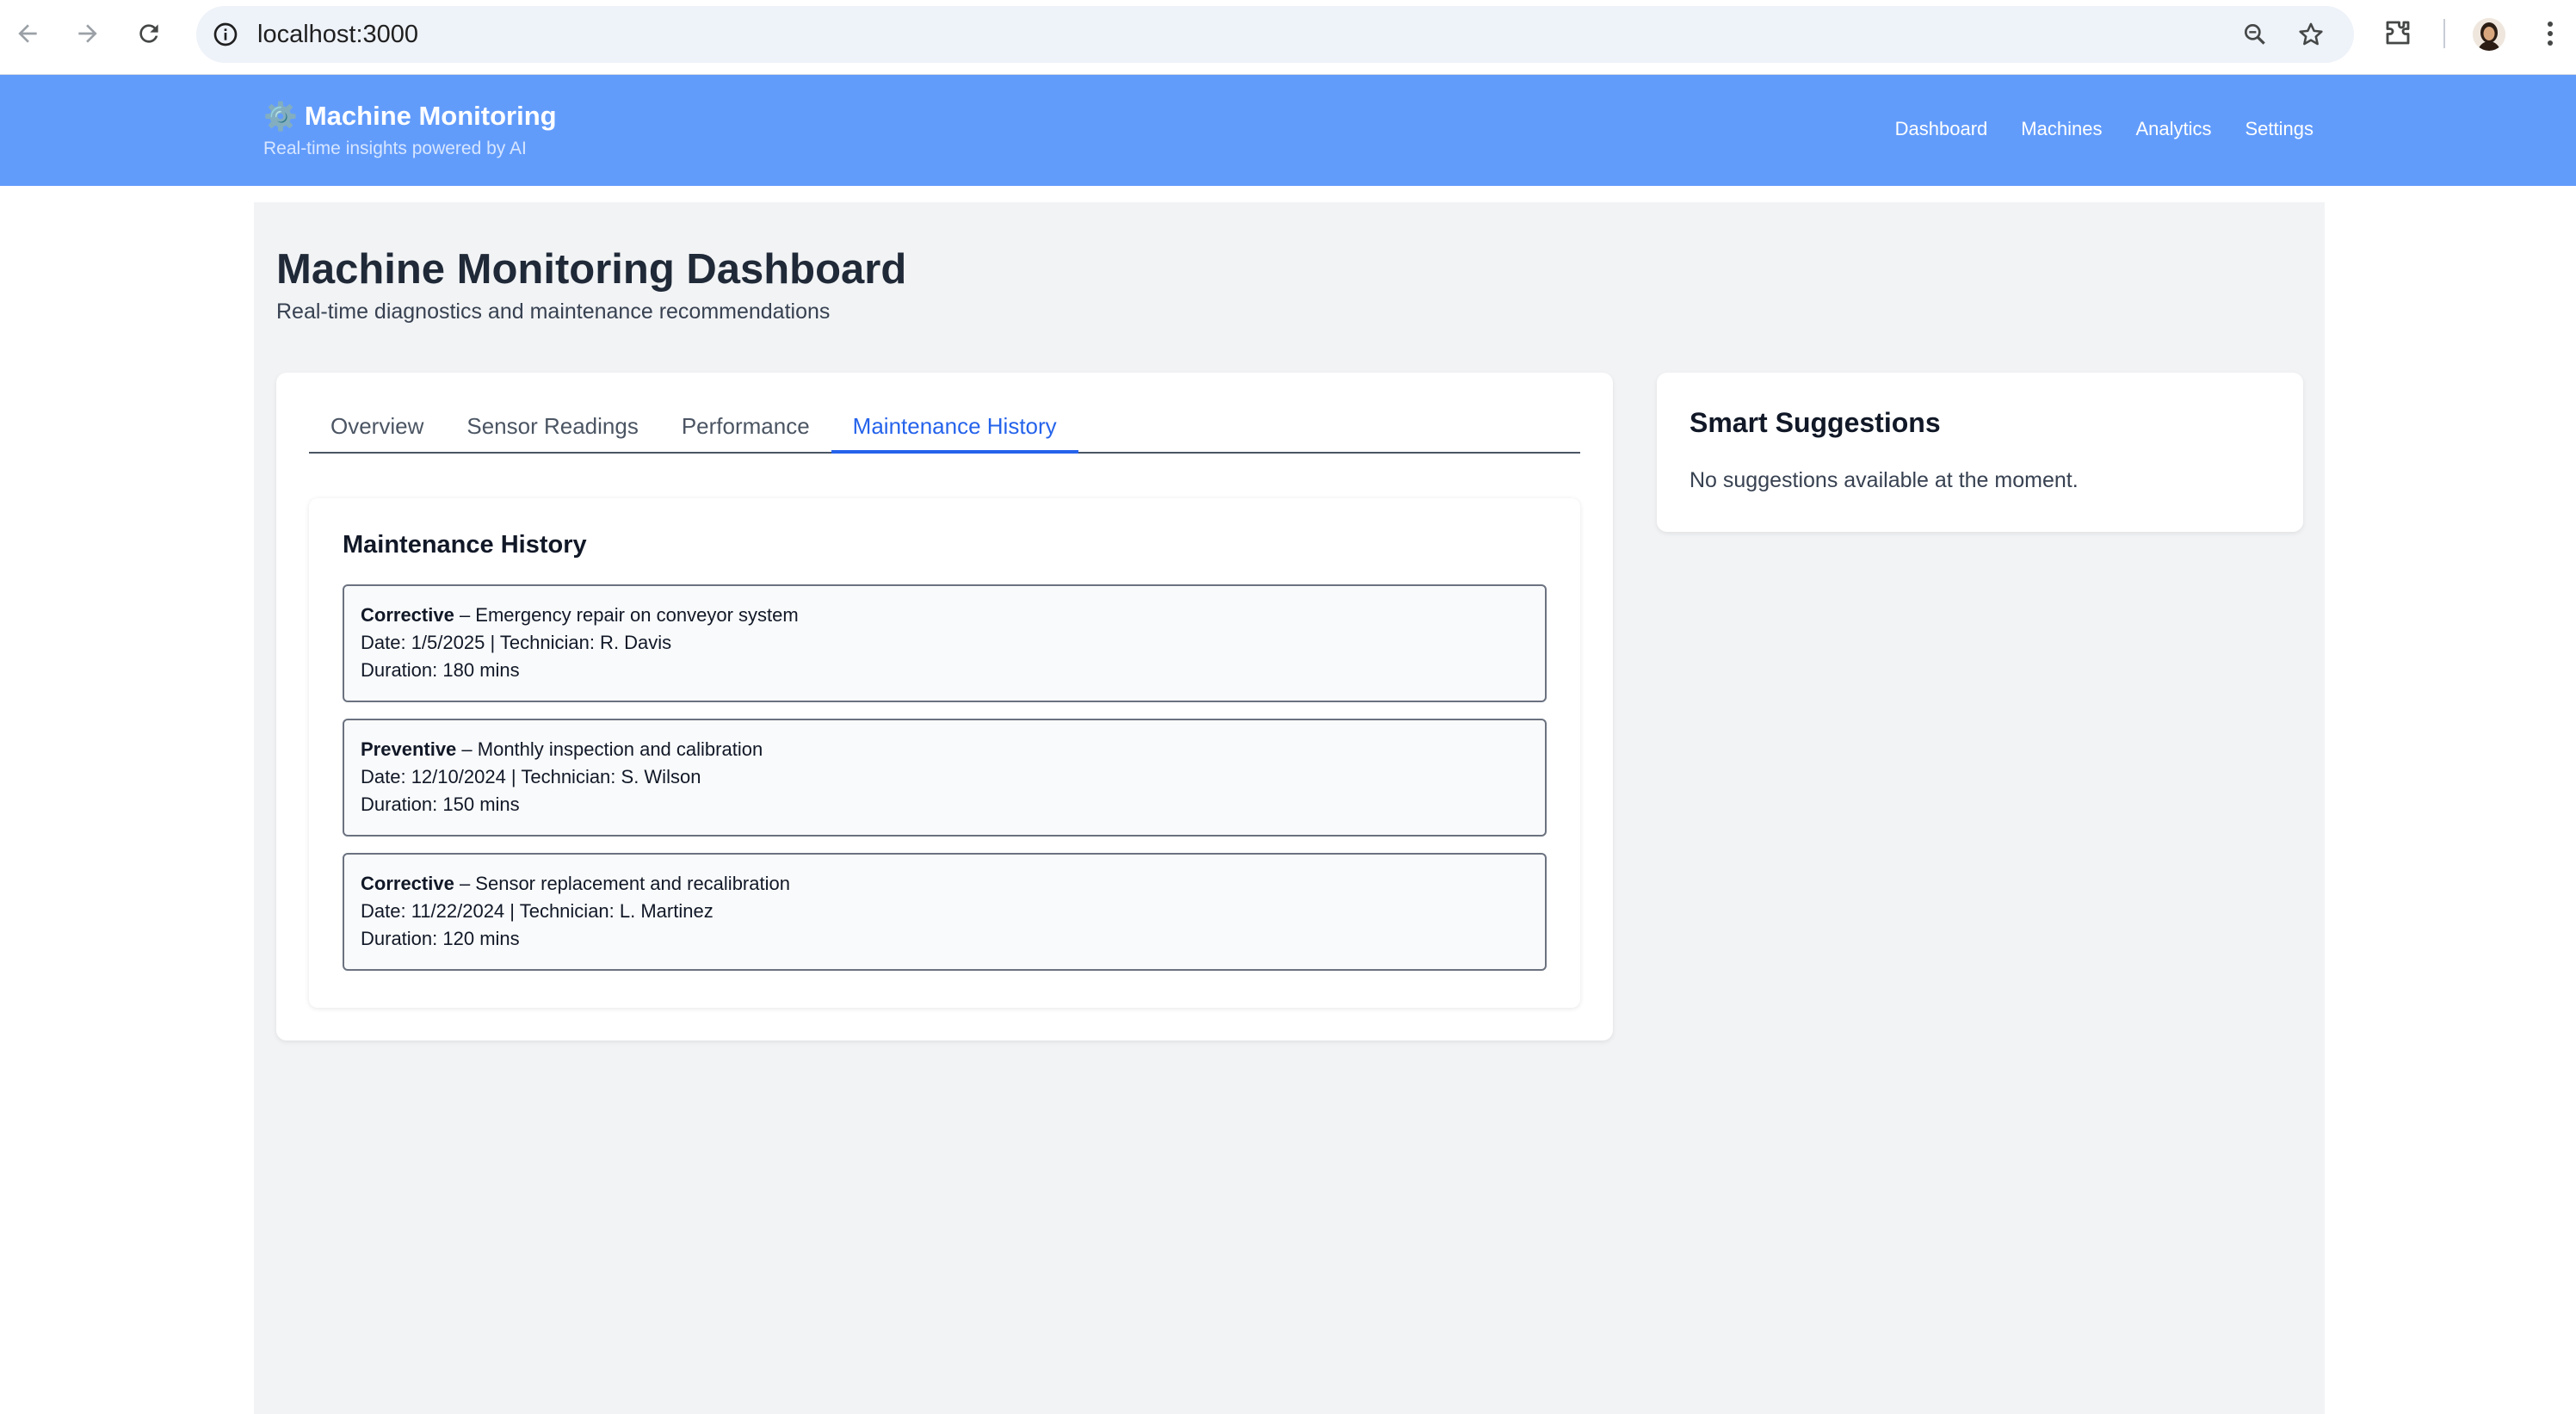  What do you see at coordinates (2061, 129) in the screenshot?
I see `nav-machines: Machines` at bounding box center [2061, 129].